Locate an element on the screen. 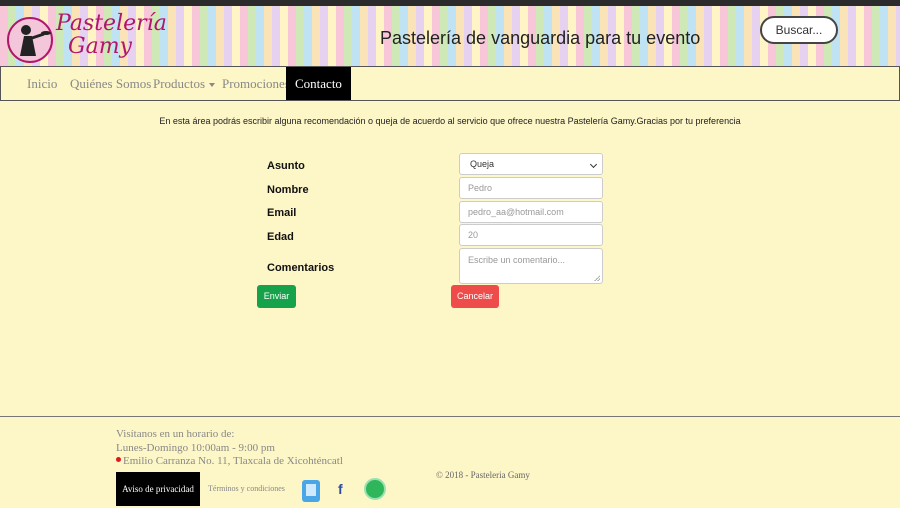 The width and height of the screenshot is (900, 508). phone-icon is located at coordinates (311, 491).